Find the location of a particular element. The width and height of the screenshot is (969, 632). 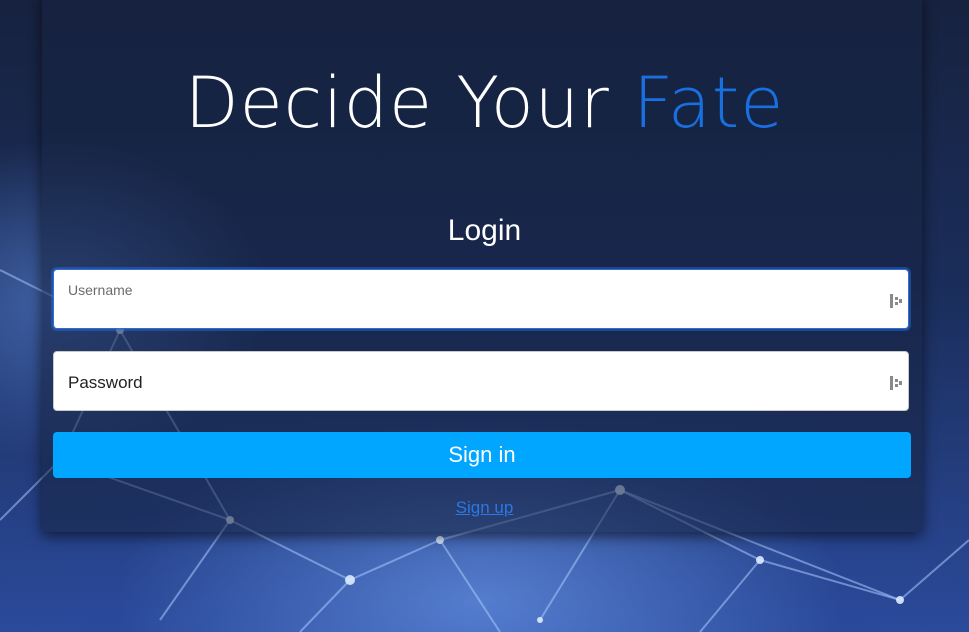

username-label: Username is located at coordinates (100, 290).